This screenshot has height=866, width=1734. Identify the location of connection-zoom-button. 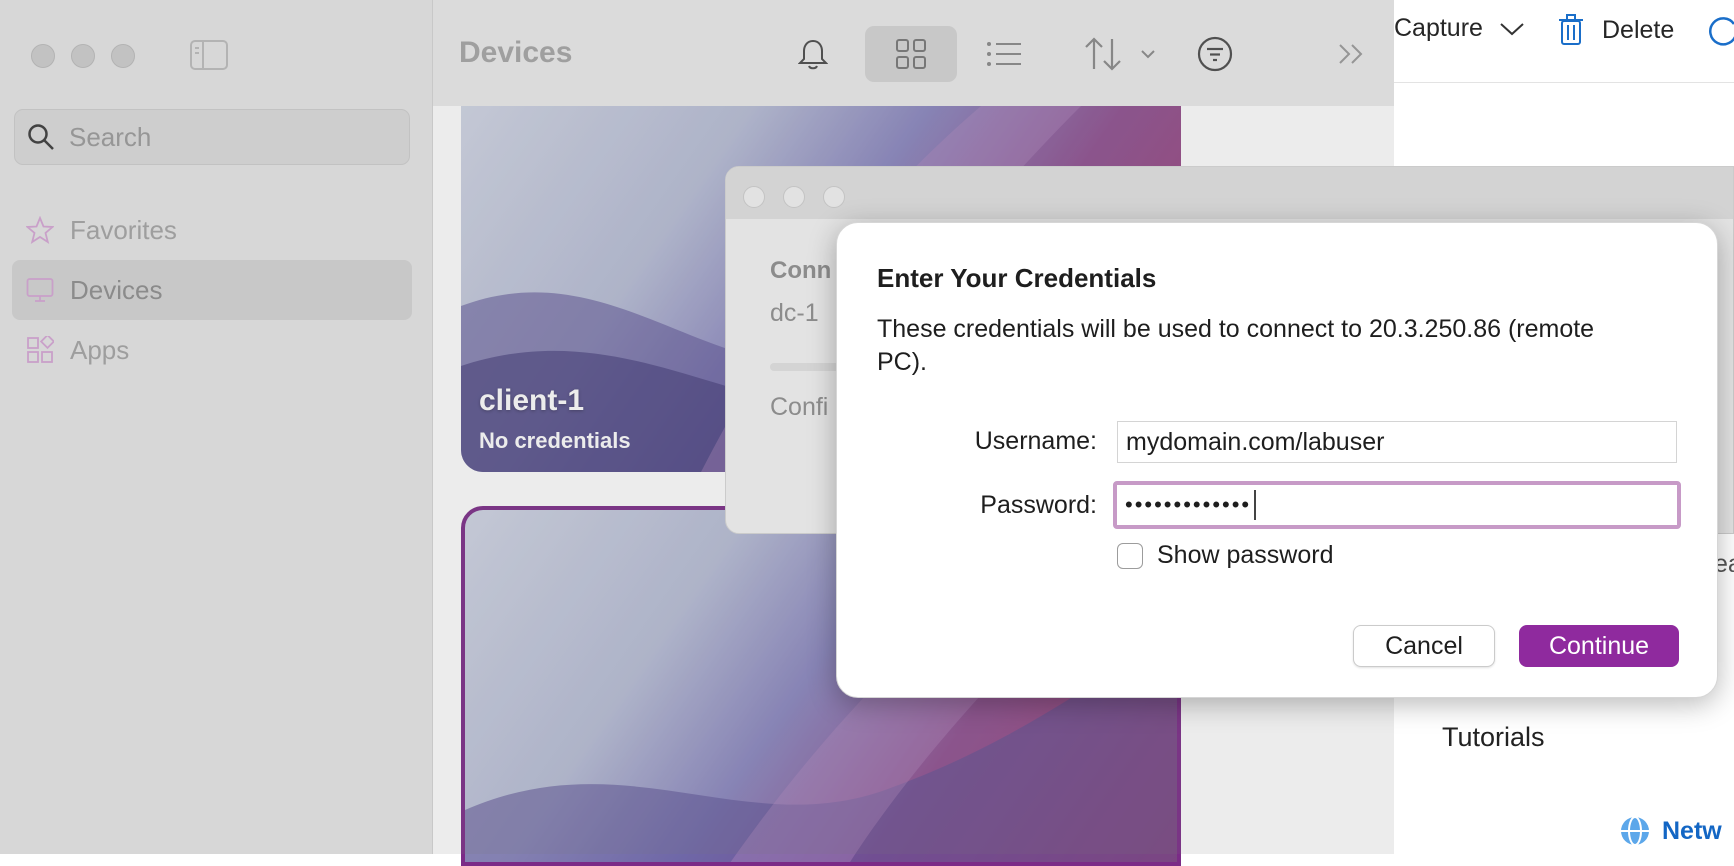
(834, 197).